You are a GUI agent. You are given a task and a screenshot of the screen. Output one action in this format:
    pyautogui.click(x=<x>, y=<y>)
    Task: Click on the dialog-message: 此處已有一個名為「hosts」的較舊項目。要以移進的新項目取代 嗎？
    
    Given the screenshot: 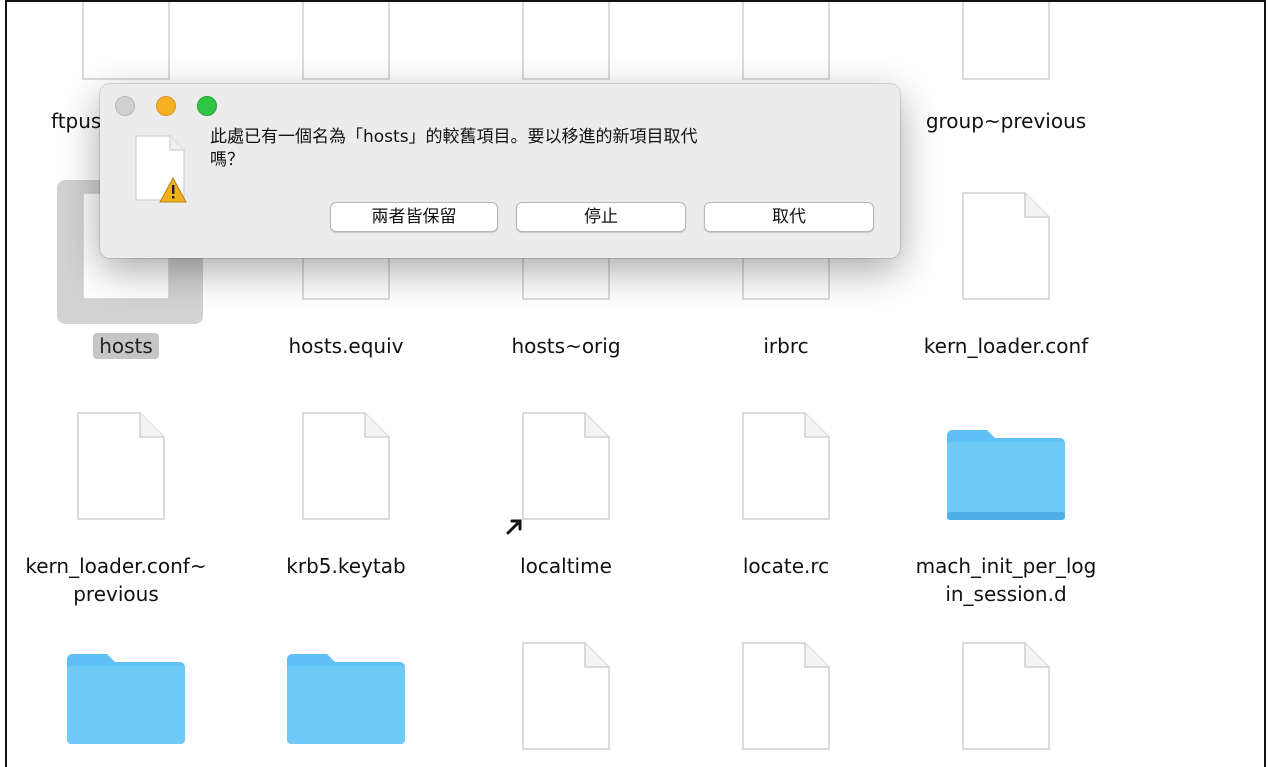 What is the action you would take?
    pyautogui.click(x=540, y=149)
    